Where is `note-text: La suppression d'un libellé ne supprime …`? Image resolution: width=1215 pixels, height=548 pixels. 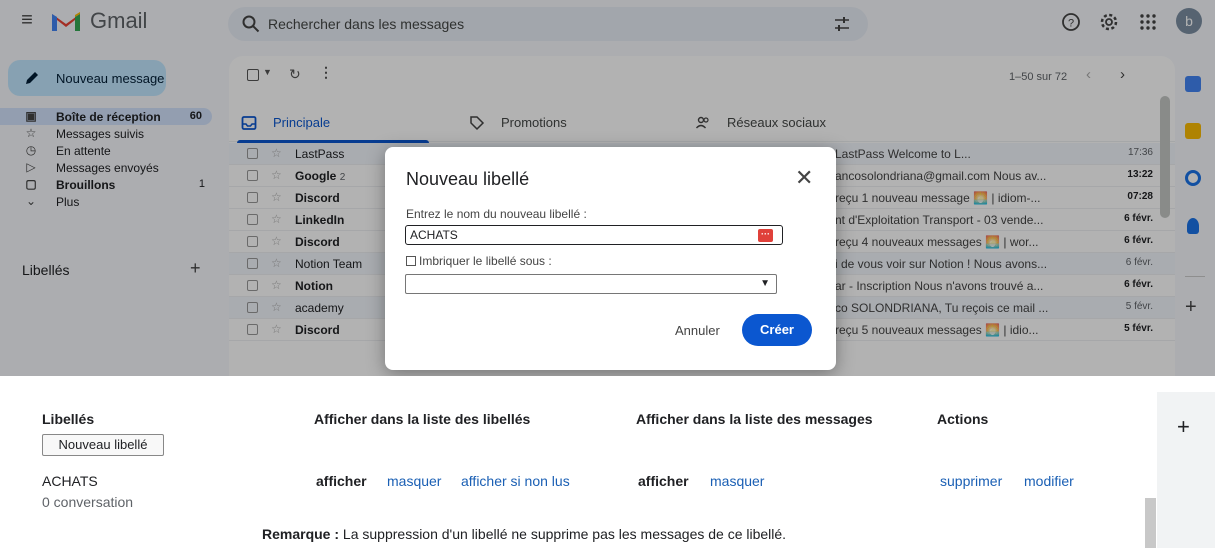
note-text: La suppression d'un libellé ne supprime … is located at coordinates (563, 534).